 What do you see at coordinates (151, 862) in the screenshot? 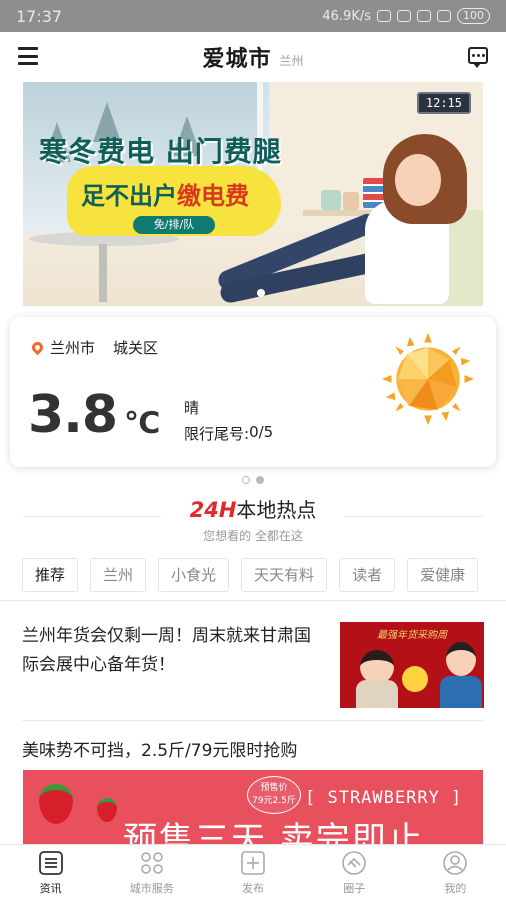
I see `city-service-icon` at bounding box center [151, 862].